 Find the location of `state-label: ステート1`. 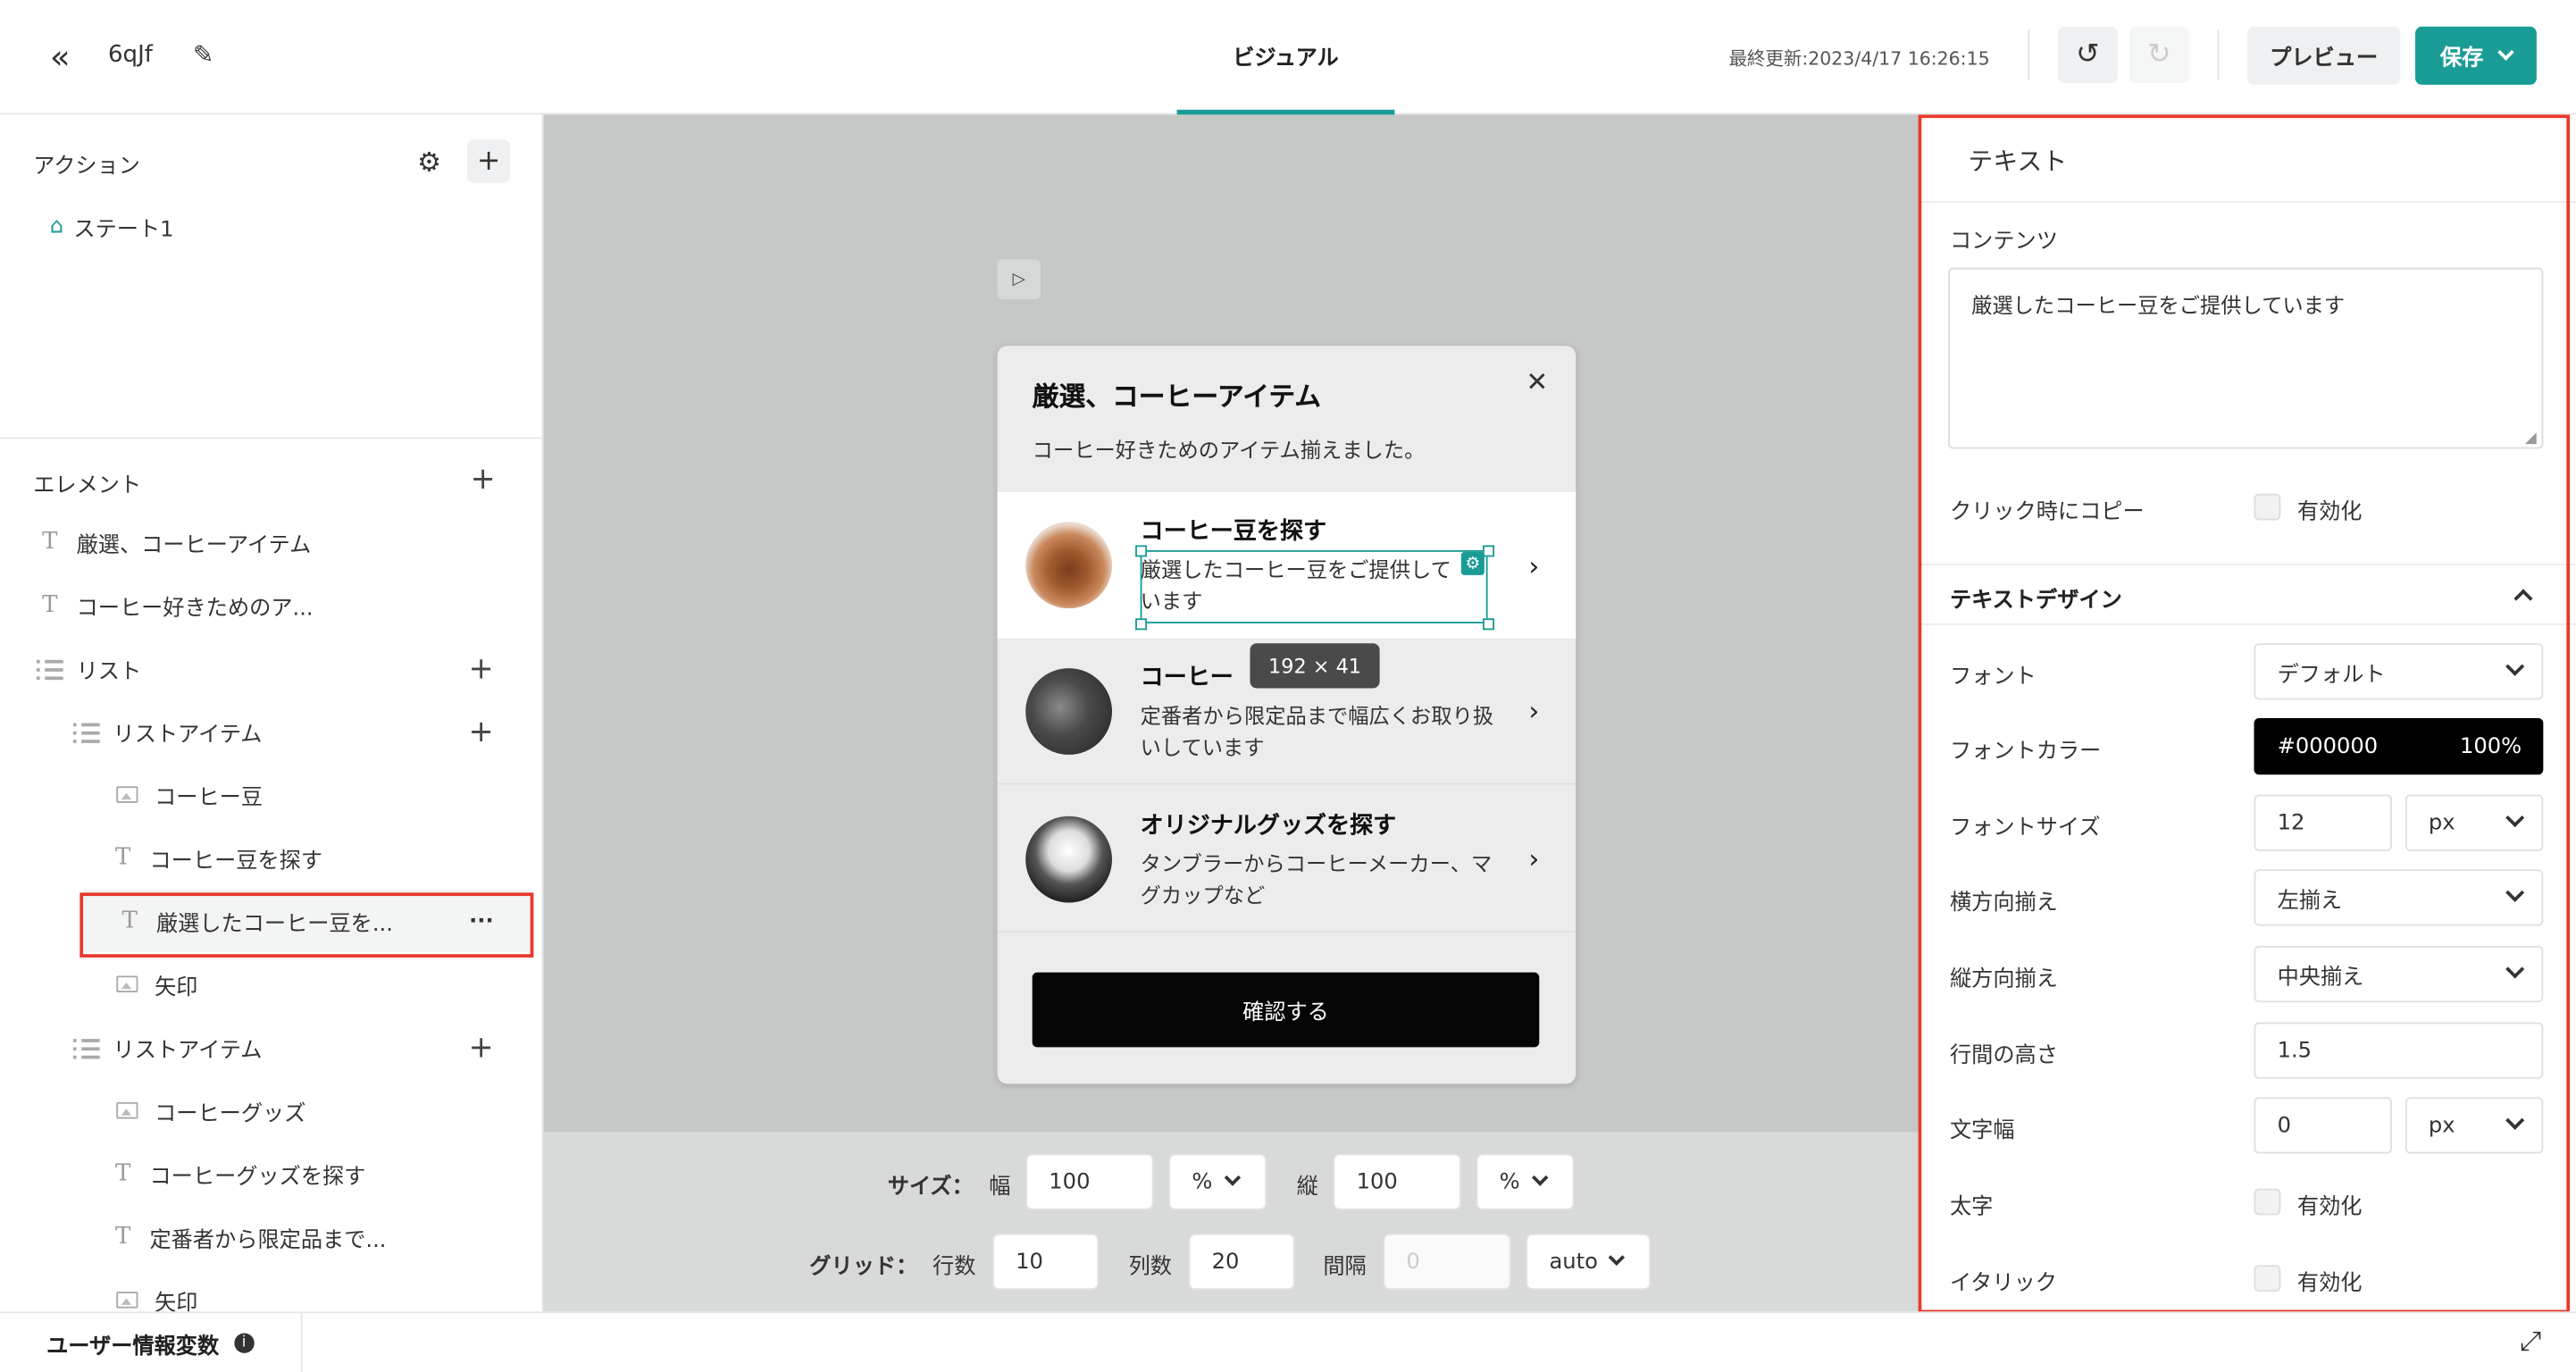

state-label: ステート1 is located at coordinates (124, 230).